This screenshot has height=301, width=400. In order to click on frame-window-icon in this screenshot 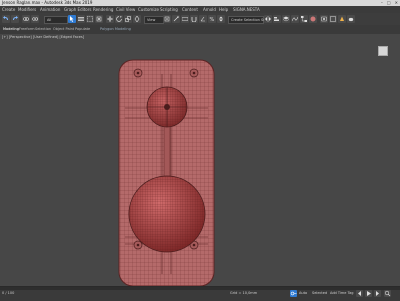, I will do `click(333, 19)`.